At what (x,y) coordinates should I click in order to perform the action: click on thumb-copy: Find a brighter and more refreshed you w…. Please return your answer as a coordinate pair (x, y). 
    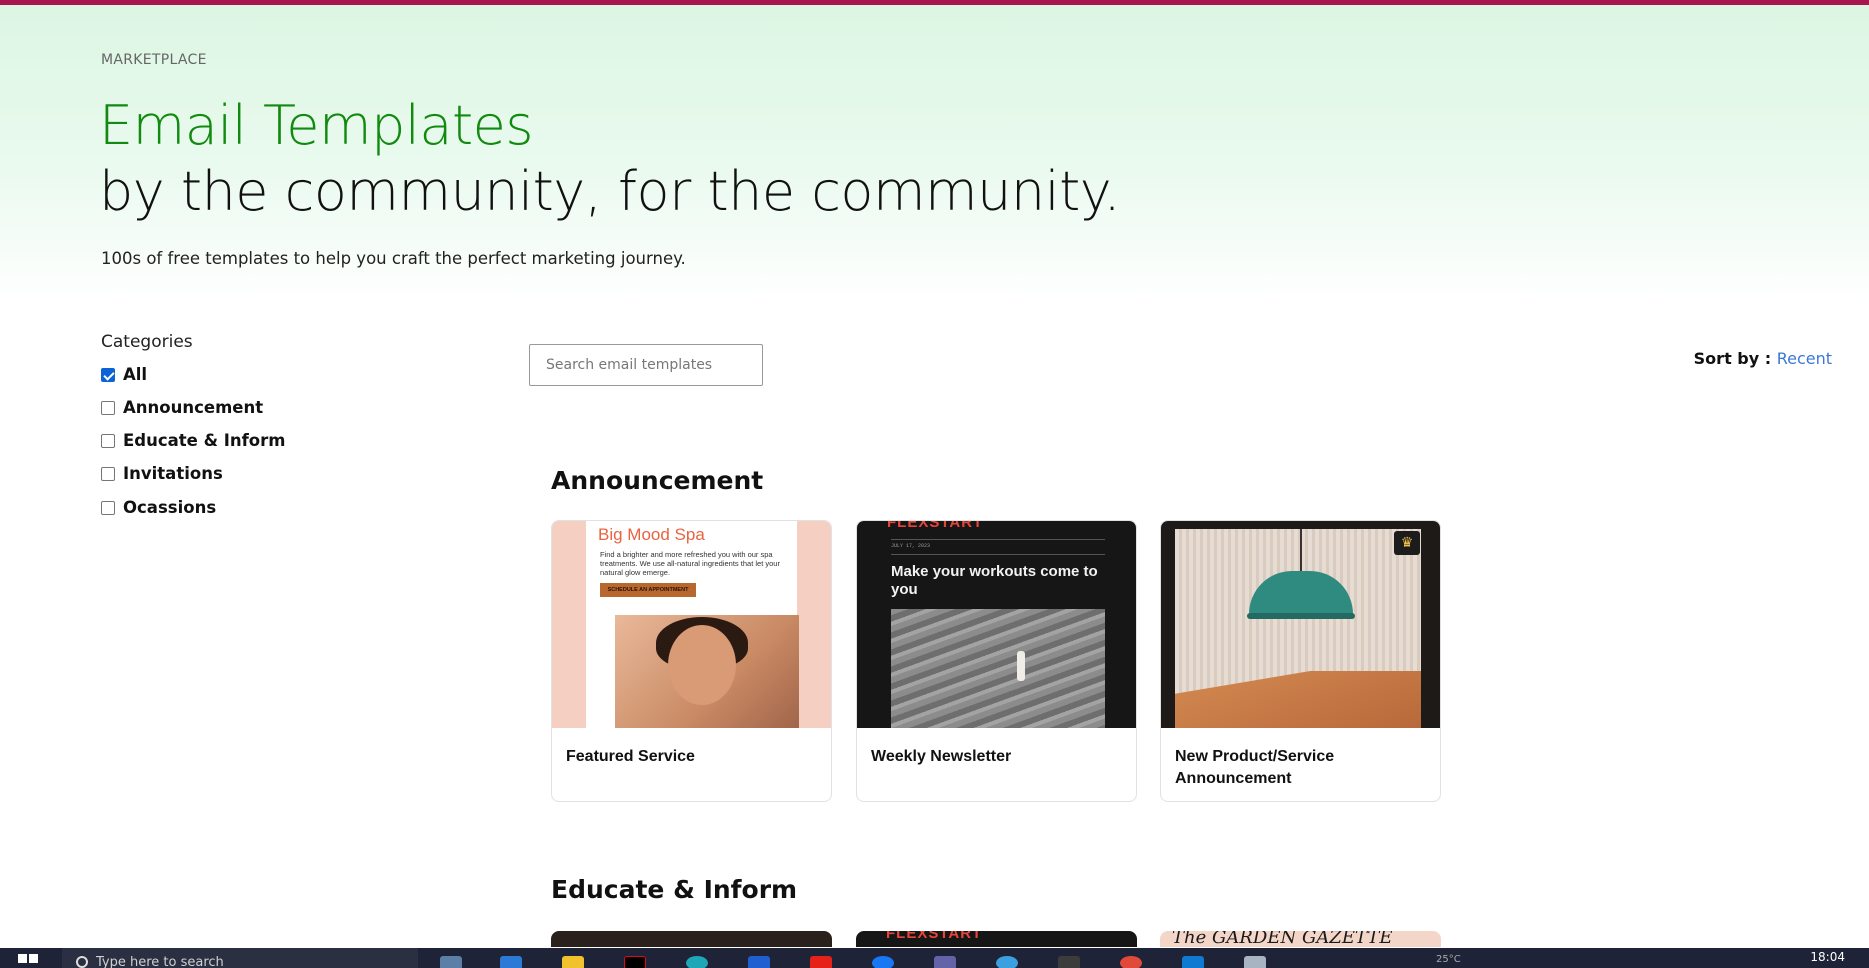
    Looking at the image, I should click on (690, 563).